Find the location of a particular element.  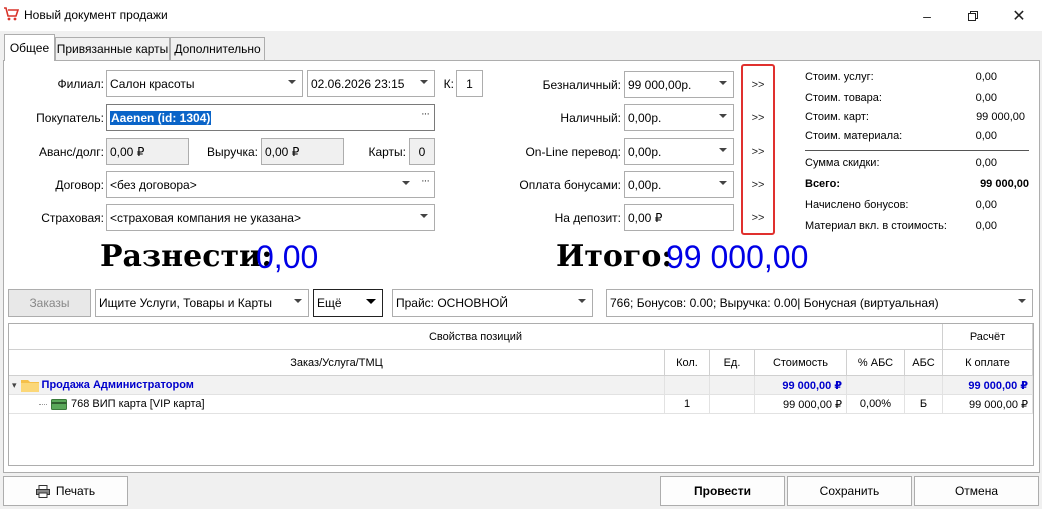

branch-select: Салон красоты is located at coordinates (204, 83).